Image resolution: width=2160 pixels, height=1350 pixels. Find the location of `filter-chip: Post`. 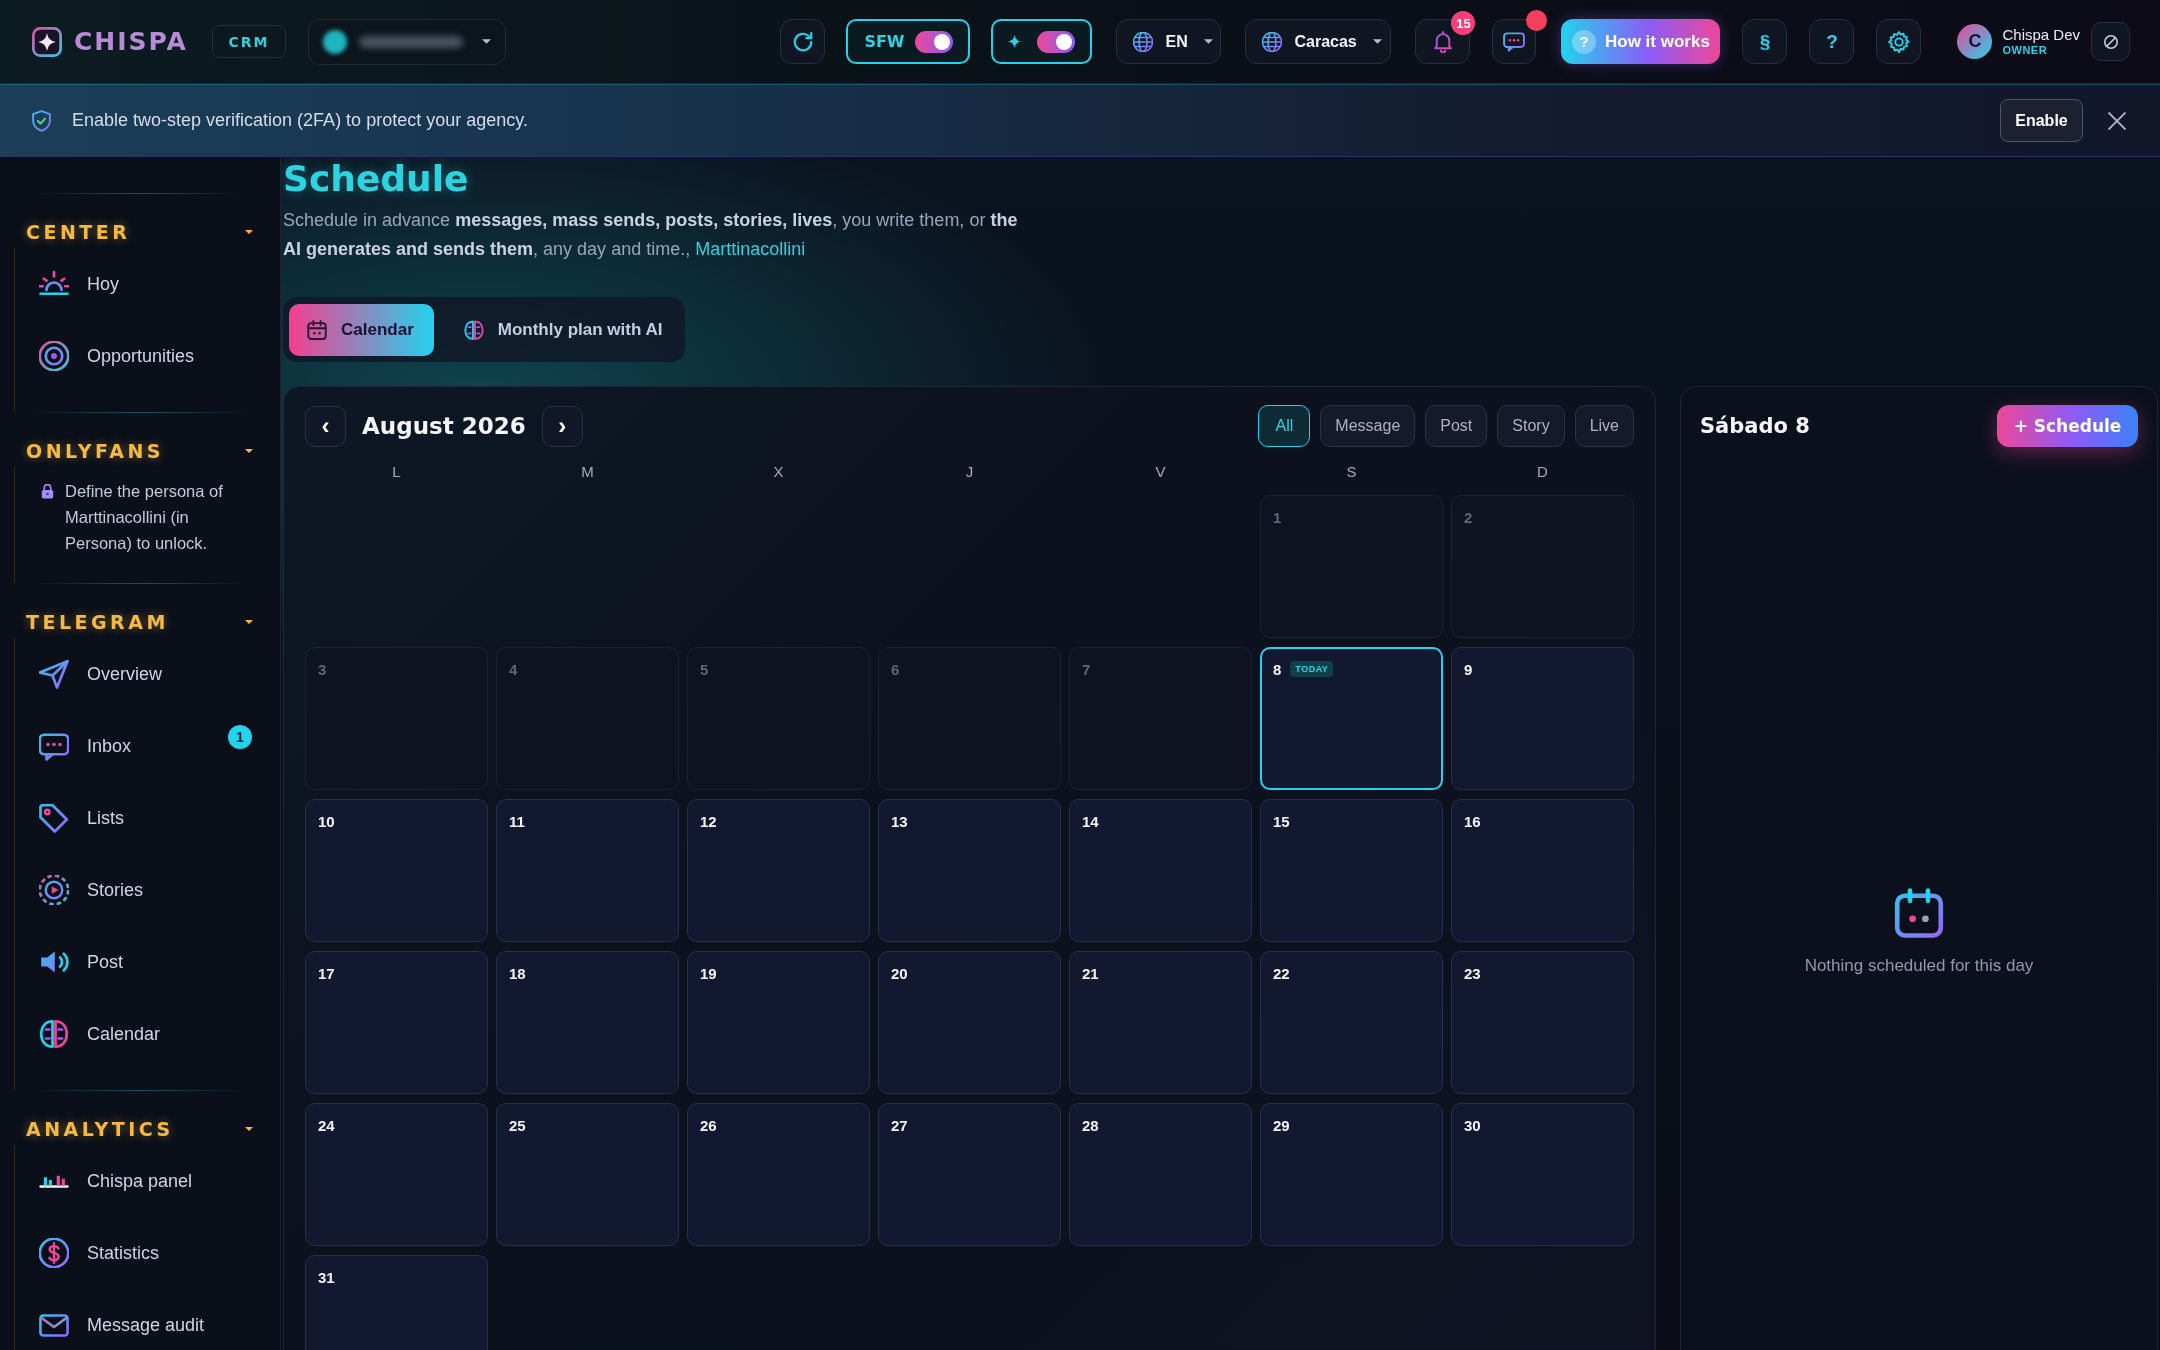

filter-chip: Post is located at coordinates (1456, 426).